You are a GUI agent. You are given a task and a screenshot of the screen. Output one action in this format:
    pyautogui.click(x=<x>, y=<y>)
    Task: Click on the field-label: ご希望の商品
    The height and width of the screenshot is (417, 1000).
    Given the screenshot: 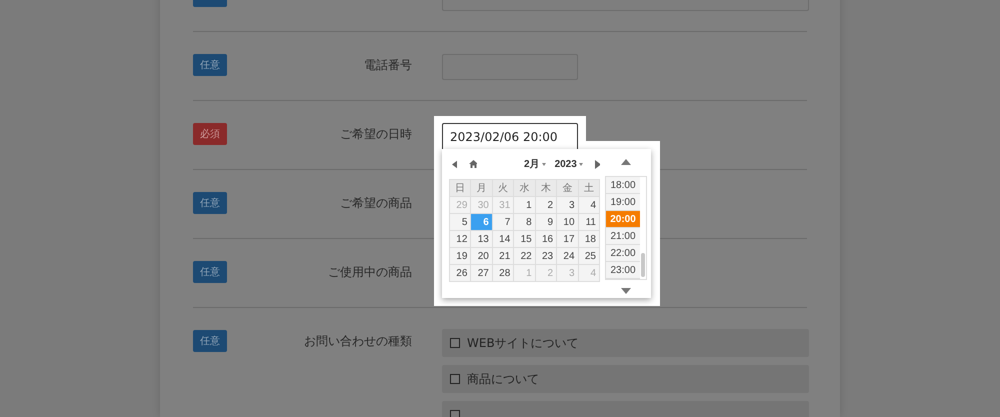 What is the action you would take?
    pyautogui.click(x=376, y=203)
    